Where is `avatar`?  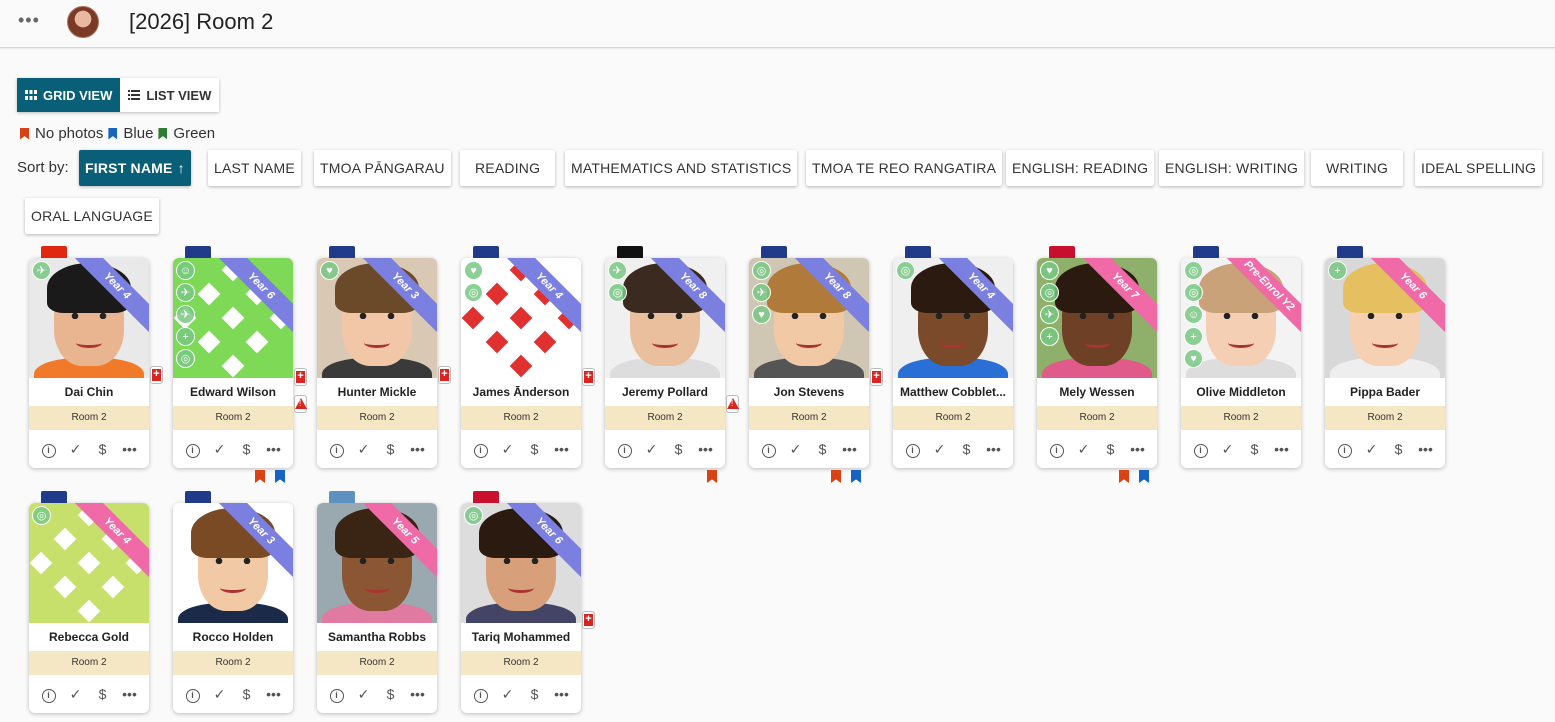
avatar is located at coordinates (83, 22).